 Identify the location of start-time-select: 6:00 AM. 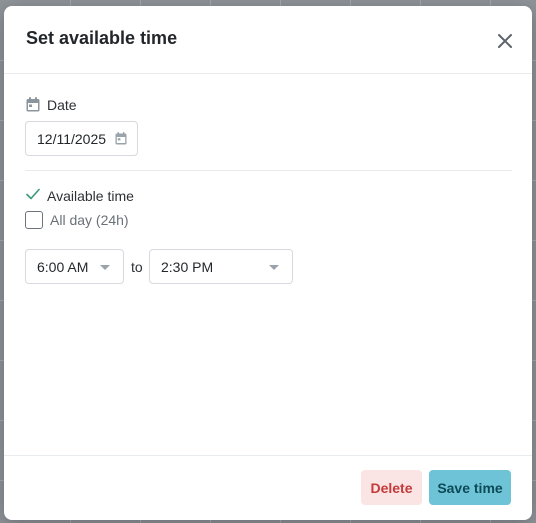
(74, 266).